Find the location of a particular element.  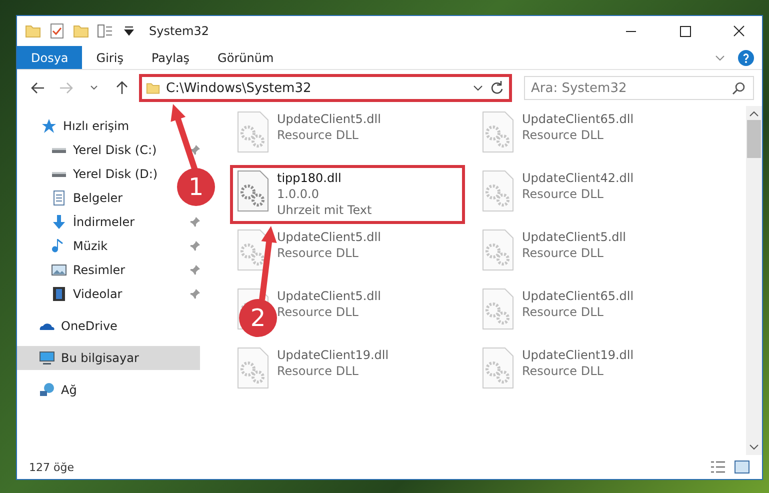

nav-item: Bu bilgisayar is located at coordinates (108, 358).